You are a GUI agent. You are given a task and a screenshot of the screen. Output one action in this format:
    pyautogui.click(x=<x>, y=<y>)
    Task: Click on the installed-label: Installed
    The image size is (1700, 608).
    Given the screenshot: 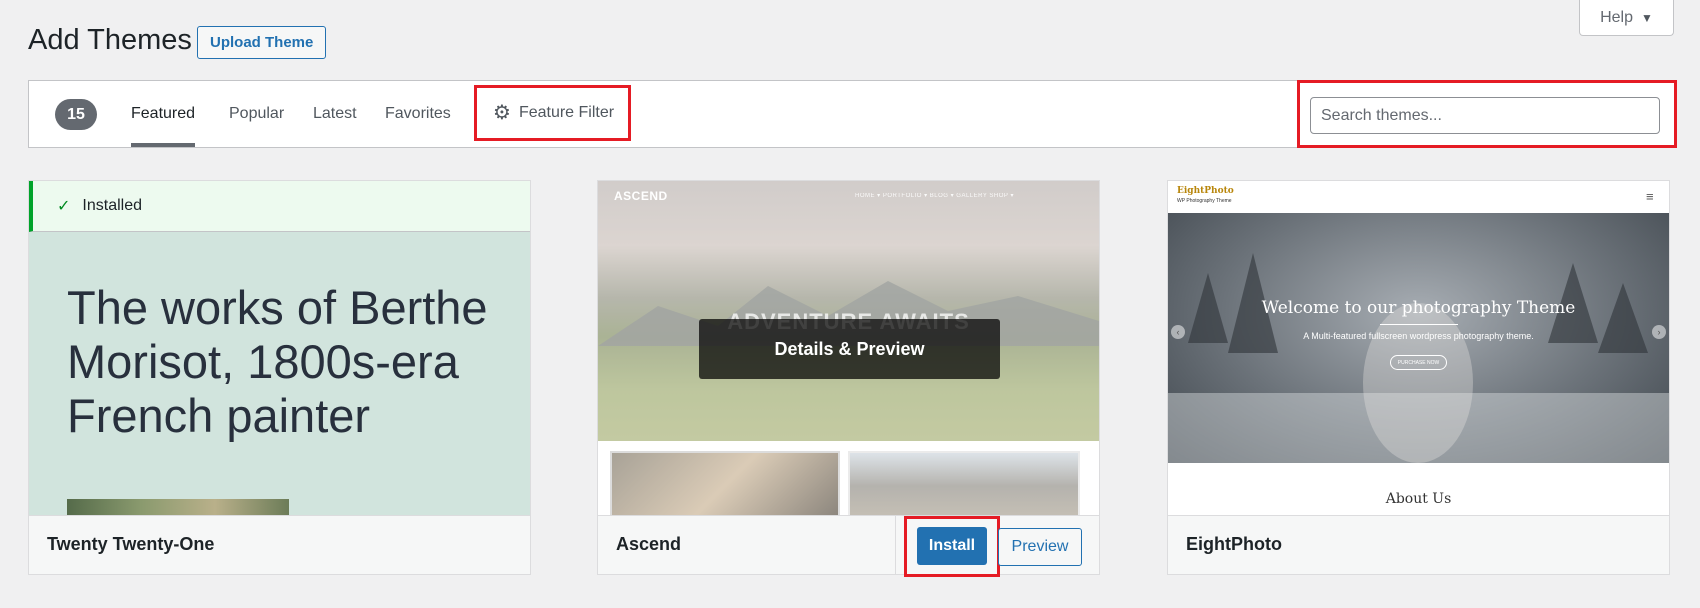 What is the action you would take?
    pyautogui.click(x=112, y=205)
    